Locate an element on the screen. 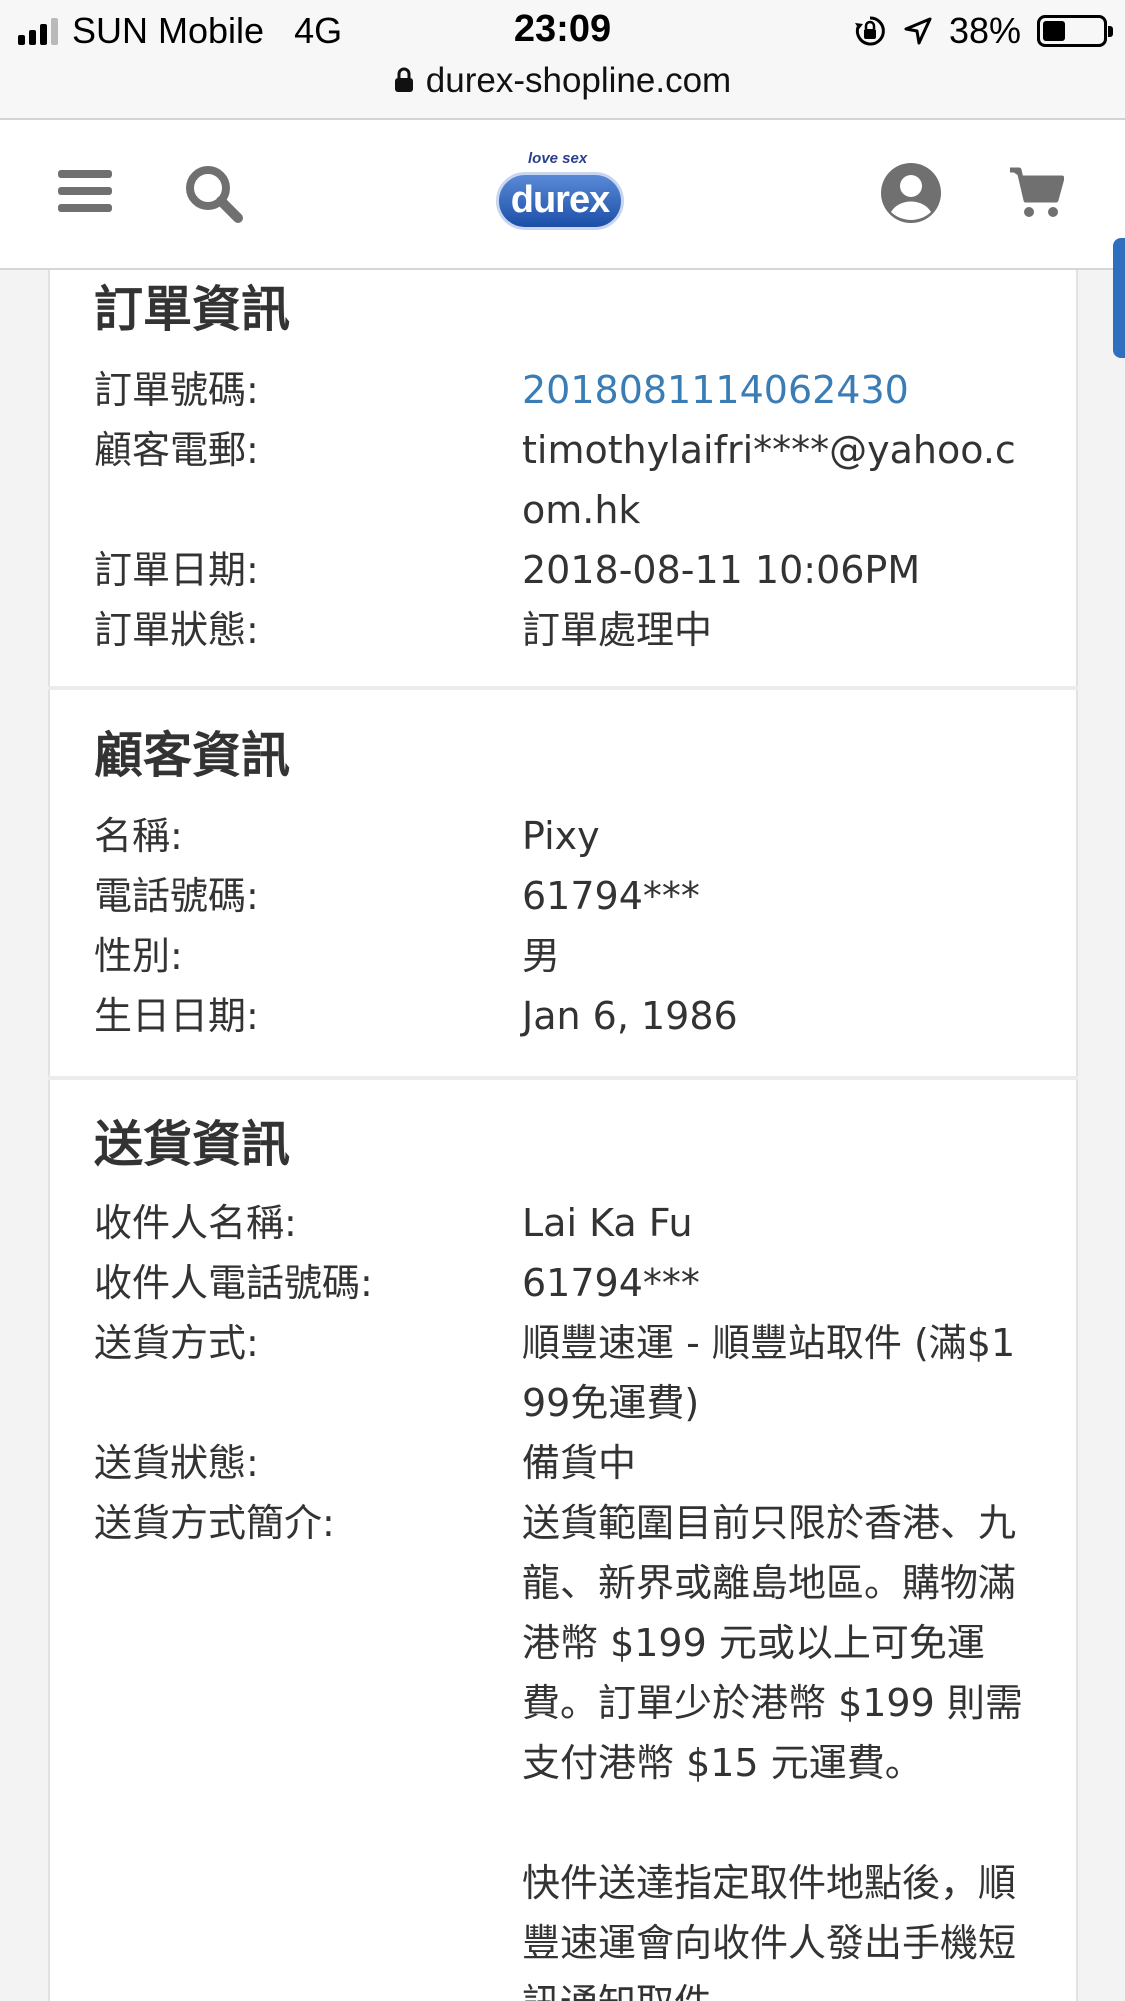 The image size is (1125, 2001). recipient-name-value: Lai Ka Fu is located at coordinates (607, 1223).